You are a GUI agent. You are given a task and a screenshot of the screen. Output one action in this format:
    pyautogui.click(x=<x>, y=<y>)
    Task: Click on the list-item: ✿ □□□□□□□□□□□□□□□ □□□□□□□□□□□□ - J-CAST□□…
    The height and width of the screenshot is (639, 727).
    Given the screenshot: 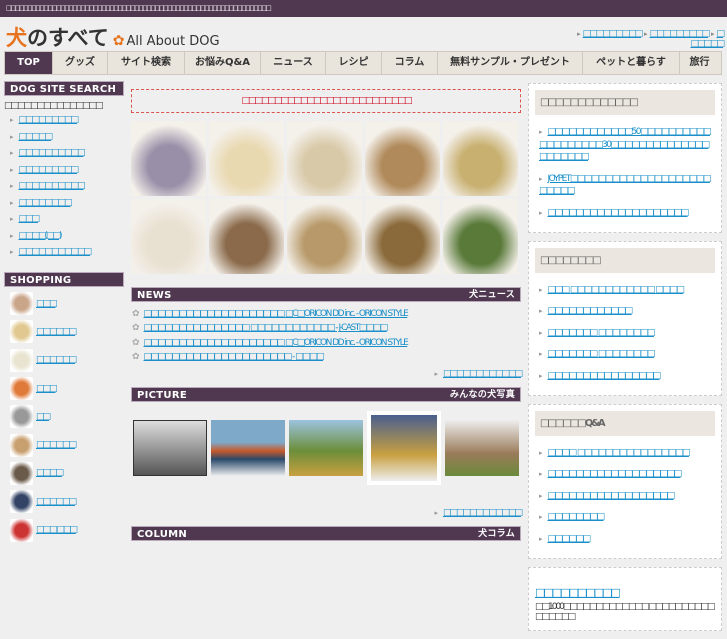 What is the action you would take?
    pyautogui.click(x=326, y=330)
    